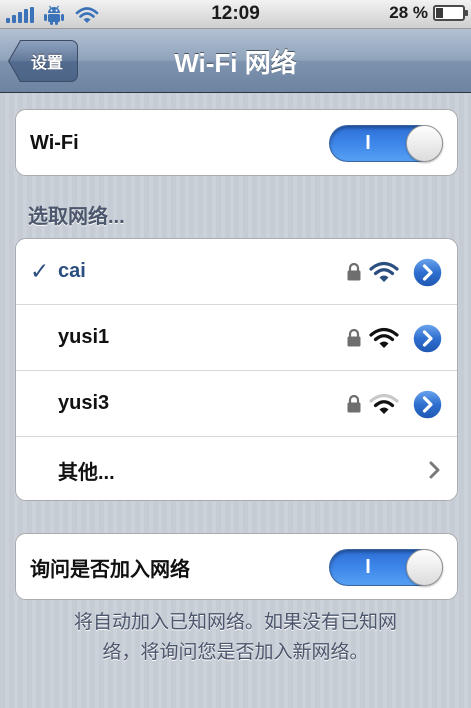 The image size is (471, 708). I want to click on ask-to-join-group: 询问是否加入网络 I, so click(236, 566).